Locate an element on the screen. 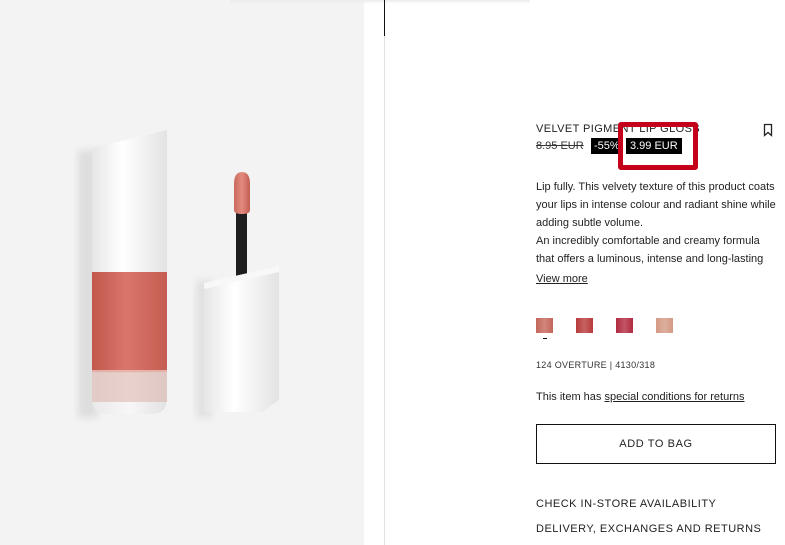 The height and width of the screenshot is (545, 785). returns-conditions-link: special conditions for returns is located at coordinates (674, 397).